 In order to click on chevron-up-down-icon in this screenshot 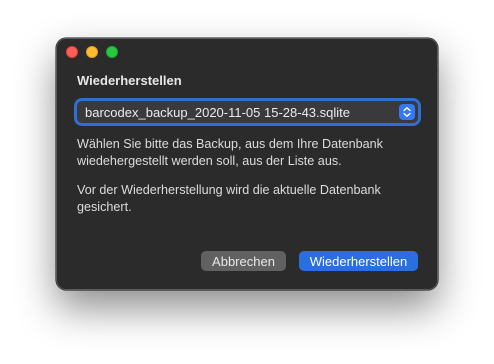, I will do `click(407, 112)`.